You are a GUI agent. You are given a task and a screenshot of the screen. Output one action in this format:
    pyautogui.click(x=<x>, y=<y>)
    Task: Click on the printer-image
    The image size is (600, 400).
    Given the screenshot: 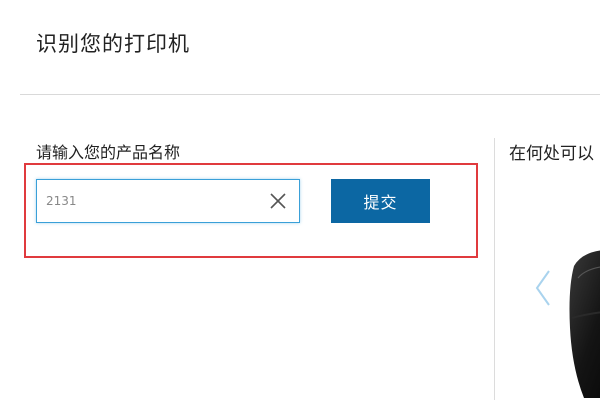 What is the action you would take?
    pyautogui.click(x=584, y=324)
    